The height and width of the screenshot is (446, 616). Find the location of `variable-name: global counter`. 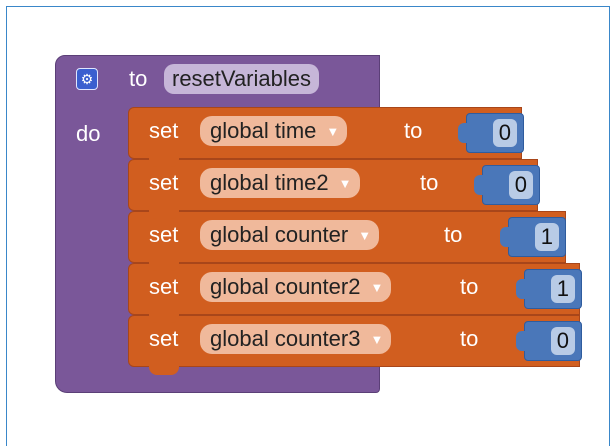

variable-name: global counter is located at coordinates (279, 234).